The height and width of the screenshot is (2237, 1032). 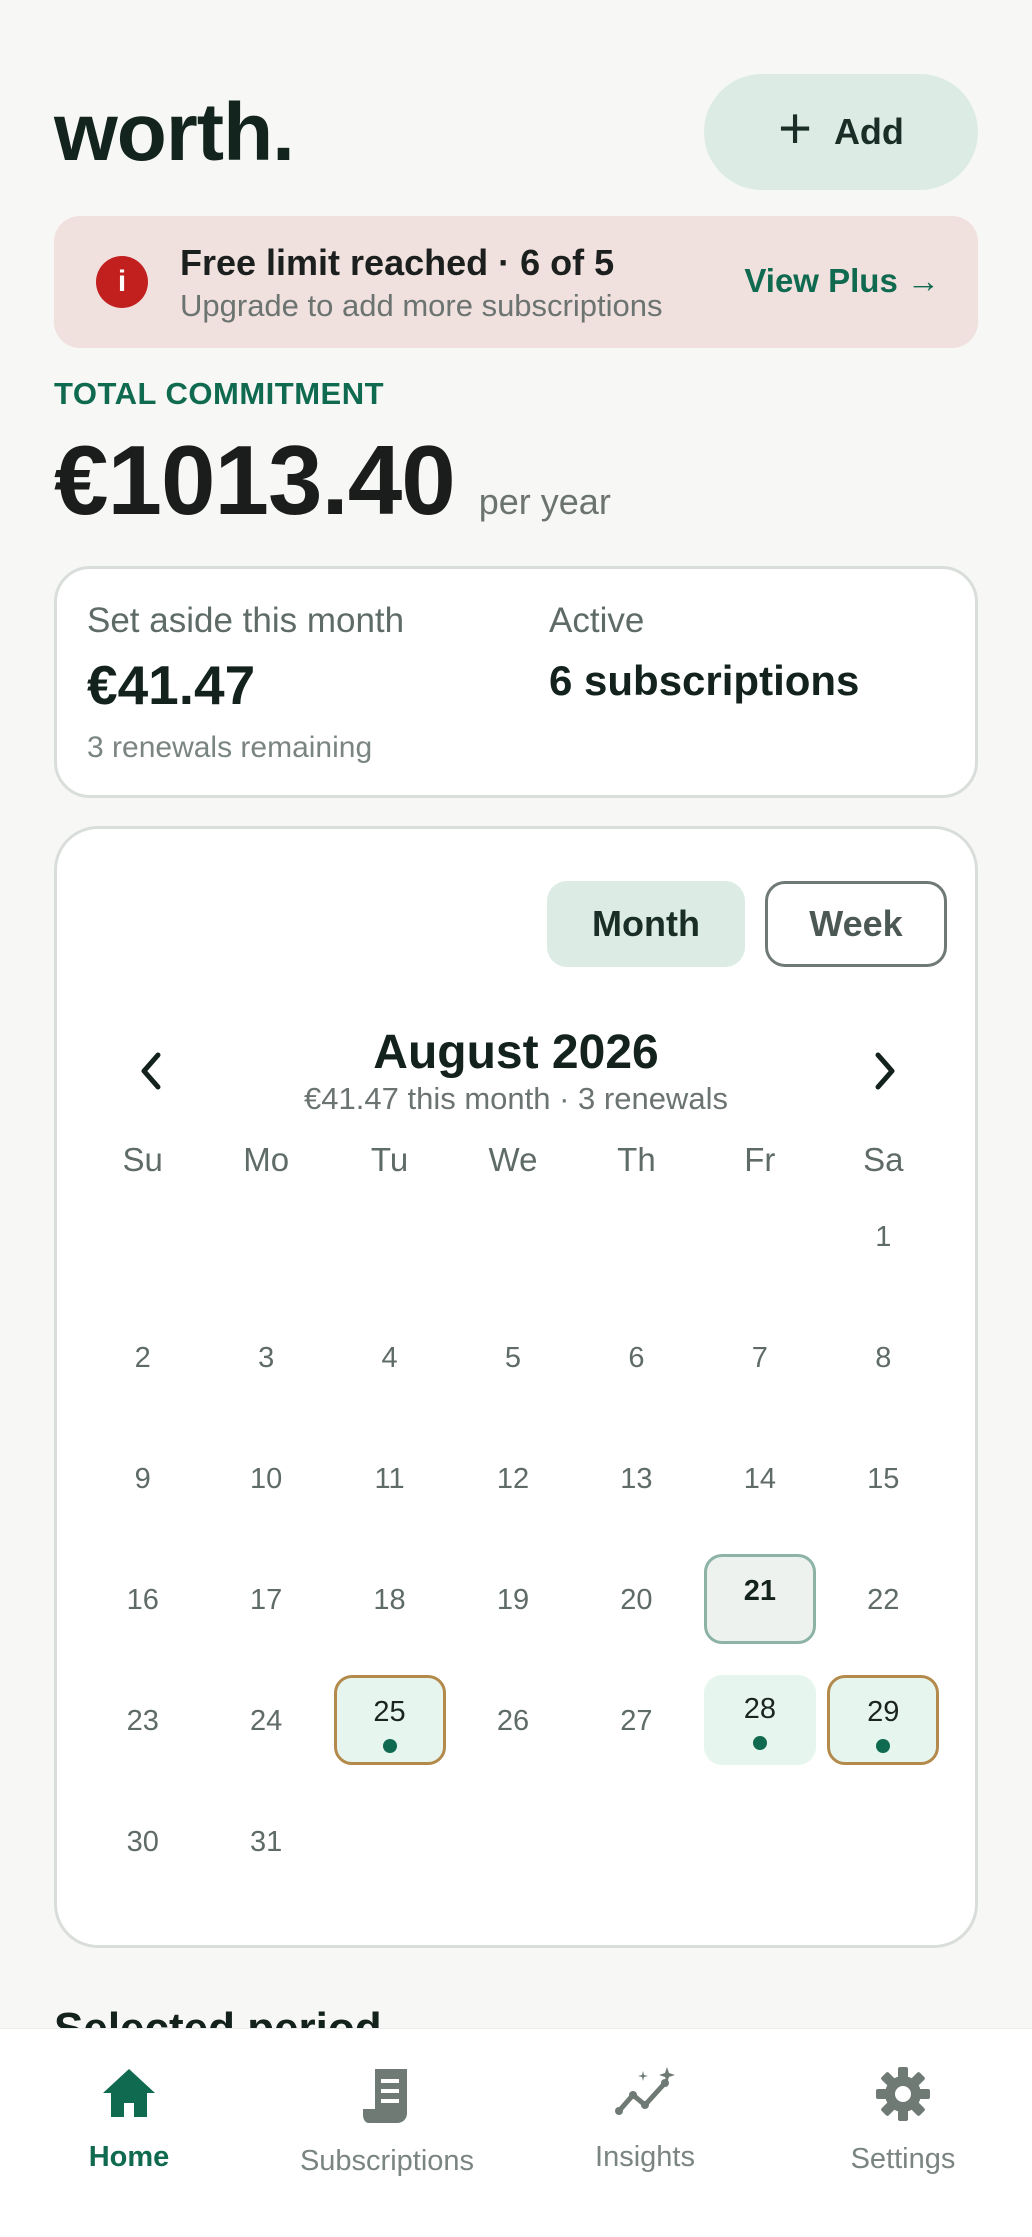 What do you see at coordinates (636, 1721) in the screenshot?
I see `day-number: 27` at bounding box center [636, 1721].